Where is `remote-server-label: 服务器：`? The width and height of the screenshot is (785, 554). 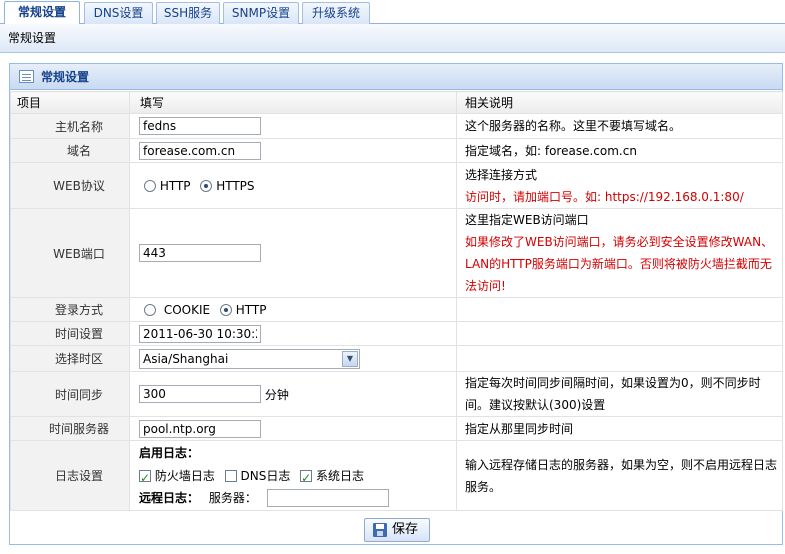
remote-server-label: 服务器： is located at coordinates (232, 498).